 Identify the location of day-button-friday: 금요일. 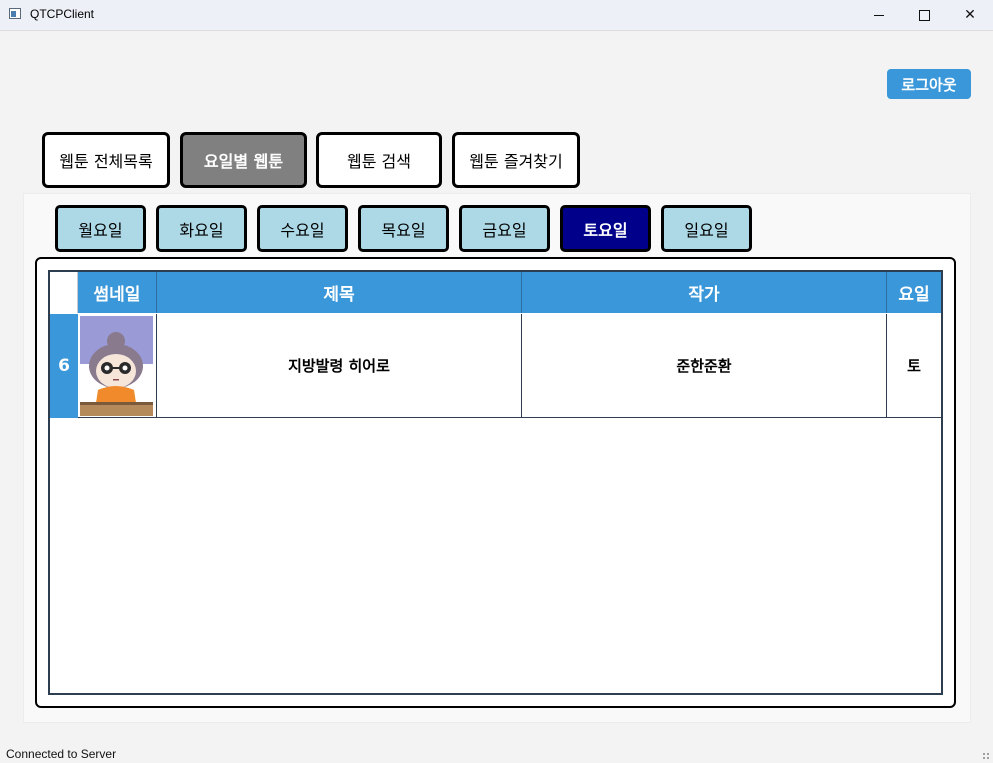
(504, 228).